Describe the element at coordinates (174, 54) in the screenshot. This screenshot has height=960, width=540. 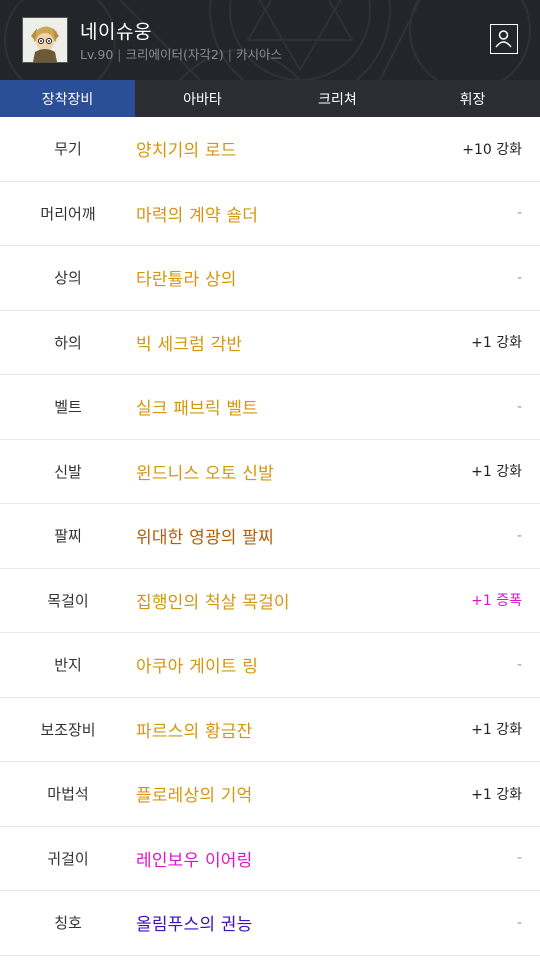
I see `character-job: 크리에이터(자각2)` at that location.